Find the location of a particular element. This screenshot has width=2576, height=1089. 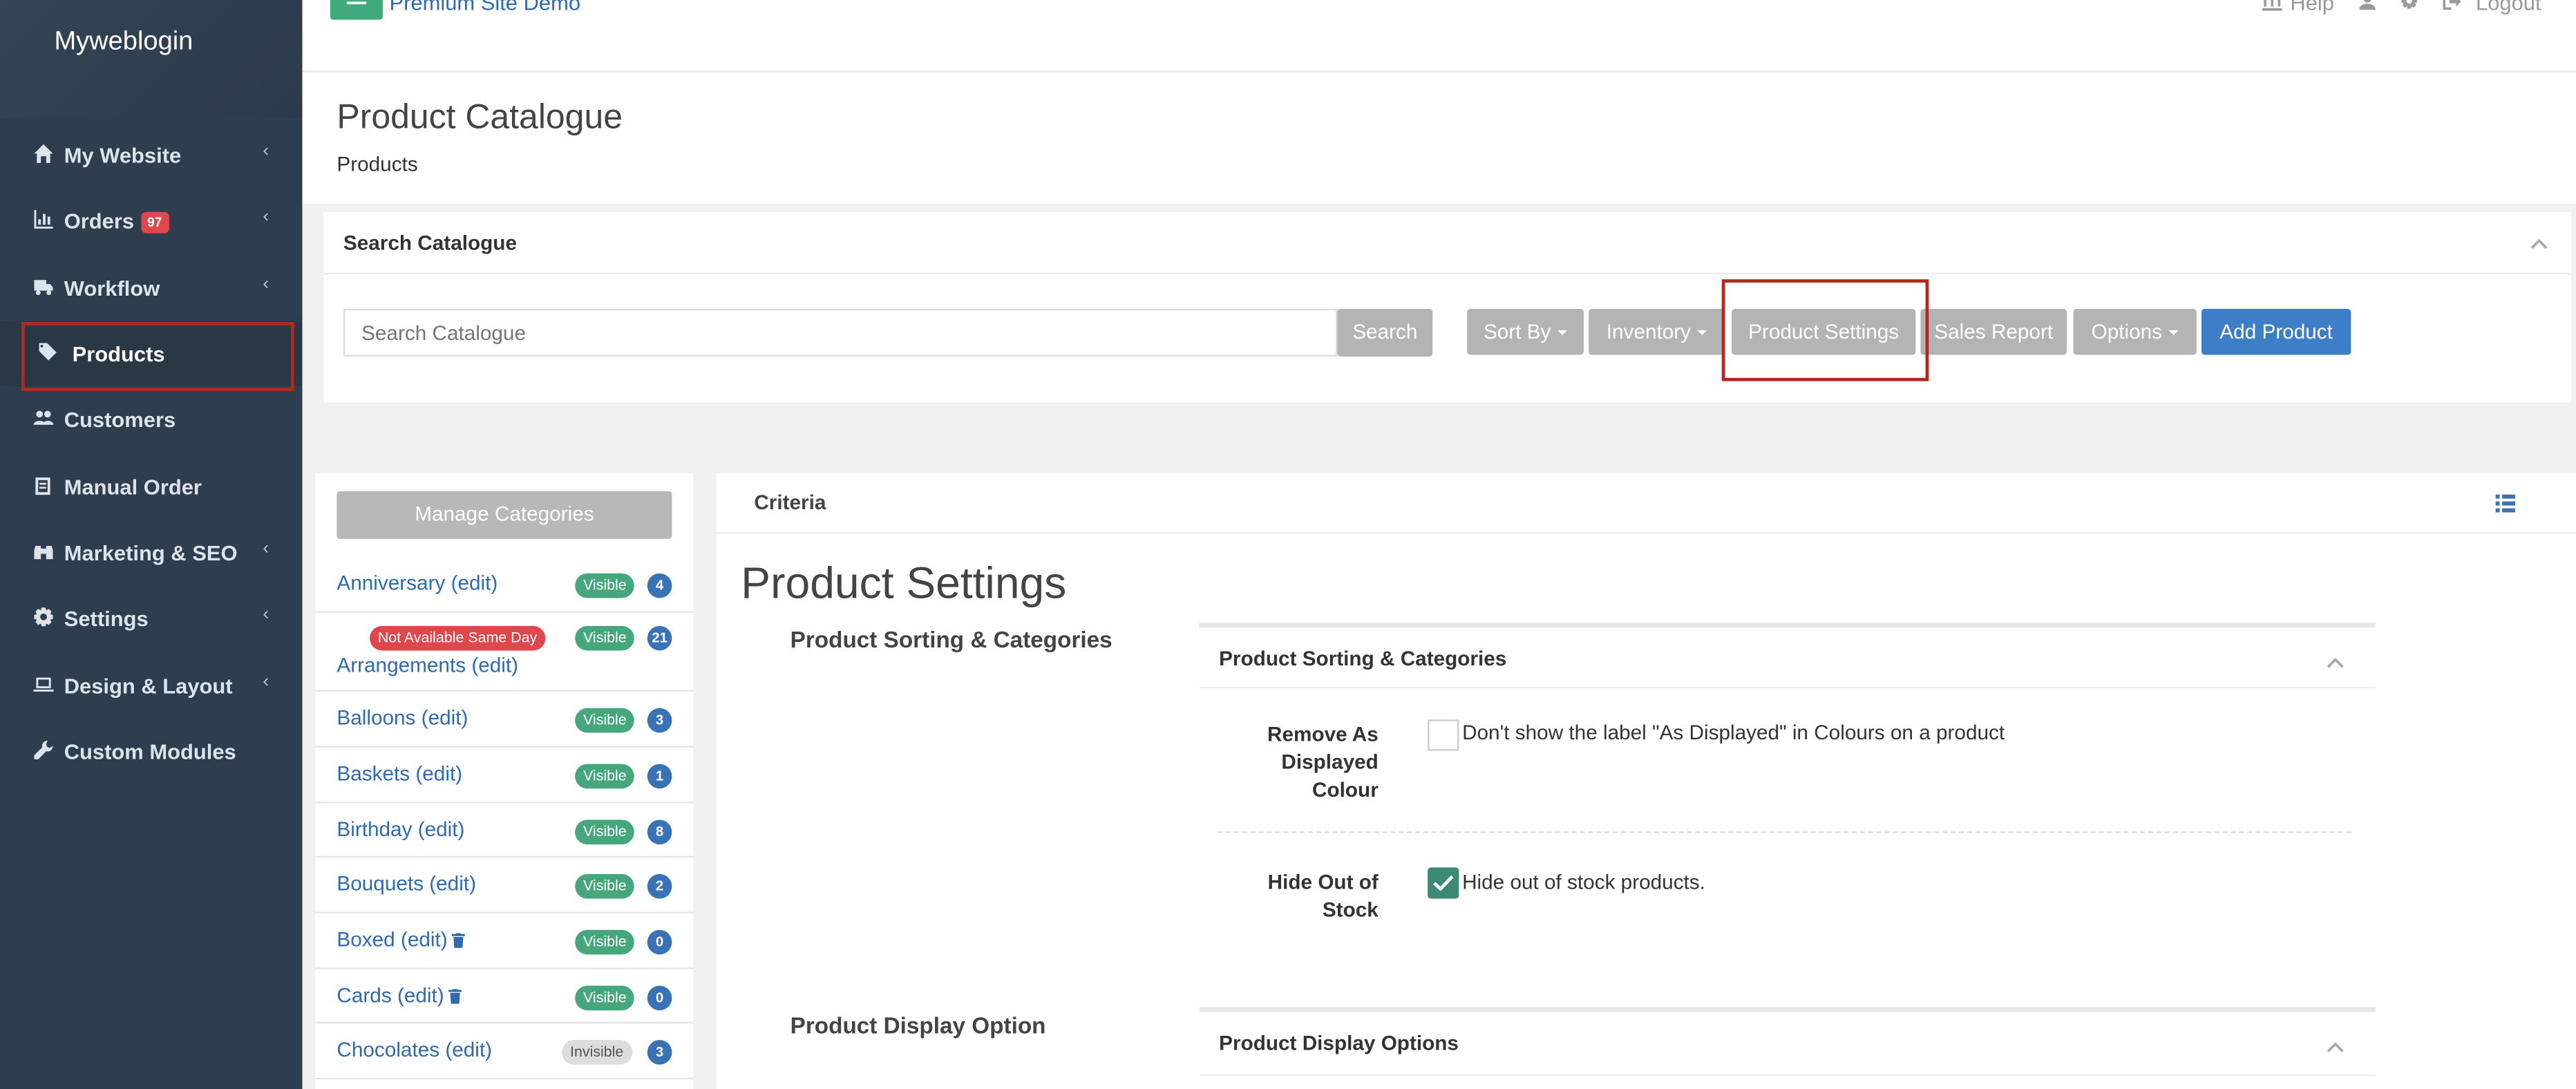

hide-out-of-stock-text: Hide out of stock products. is located at coordinates (1583, 882).